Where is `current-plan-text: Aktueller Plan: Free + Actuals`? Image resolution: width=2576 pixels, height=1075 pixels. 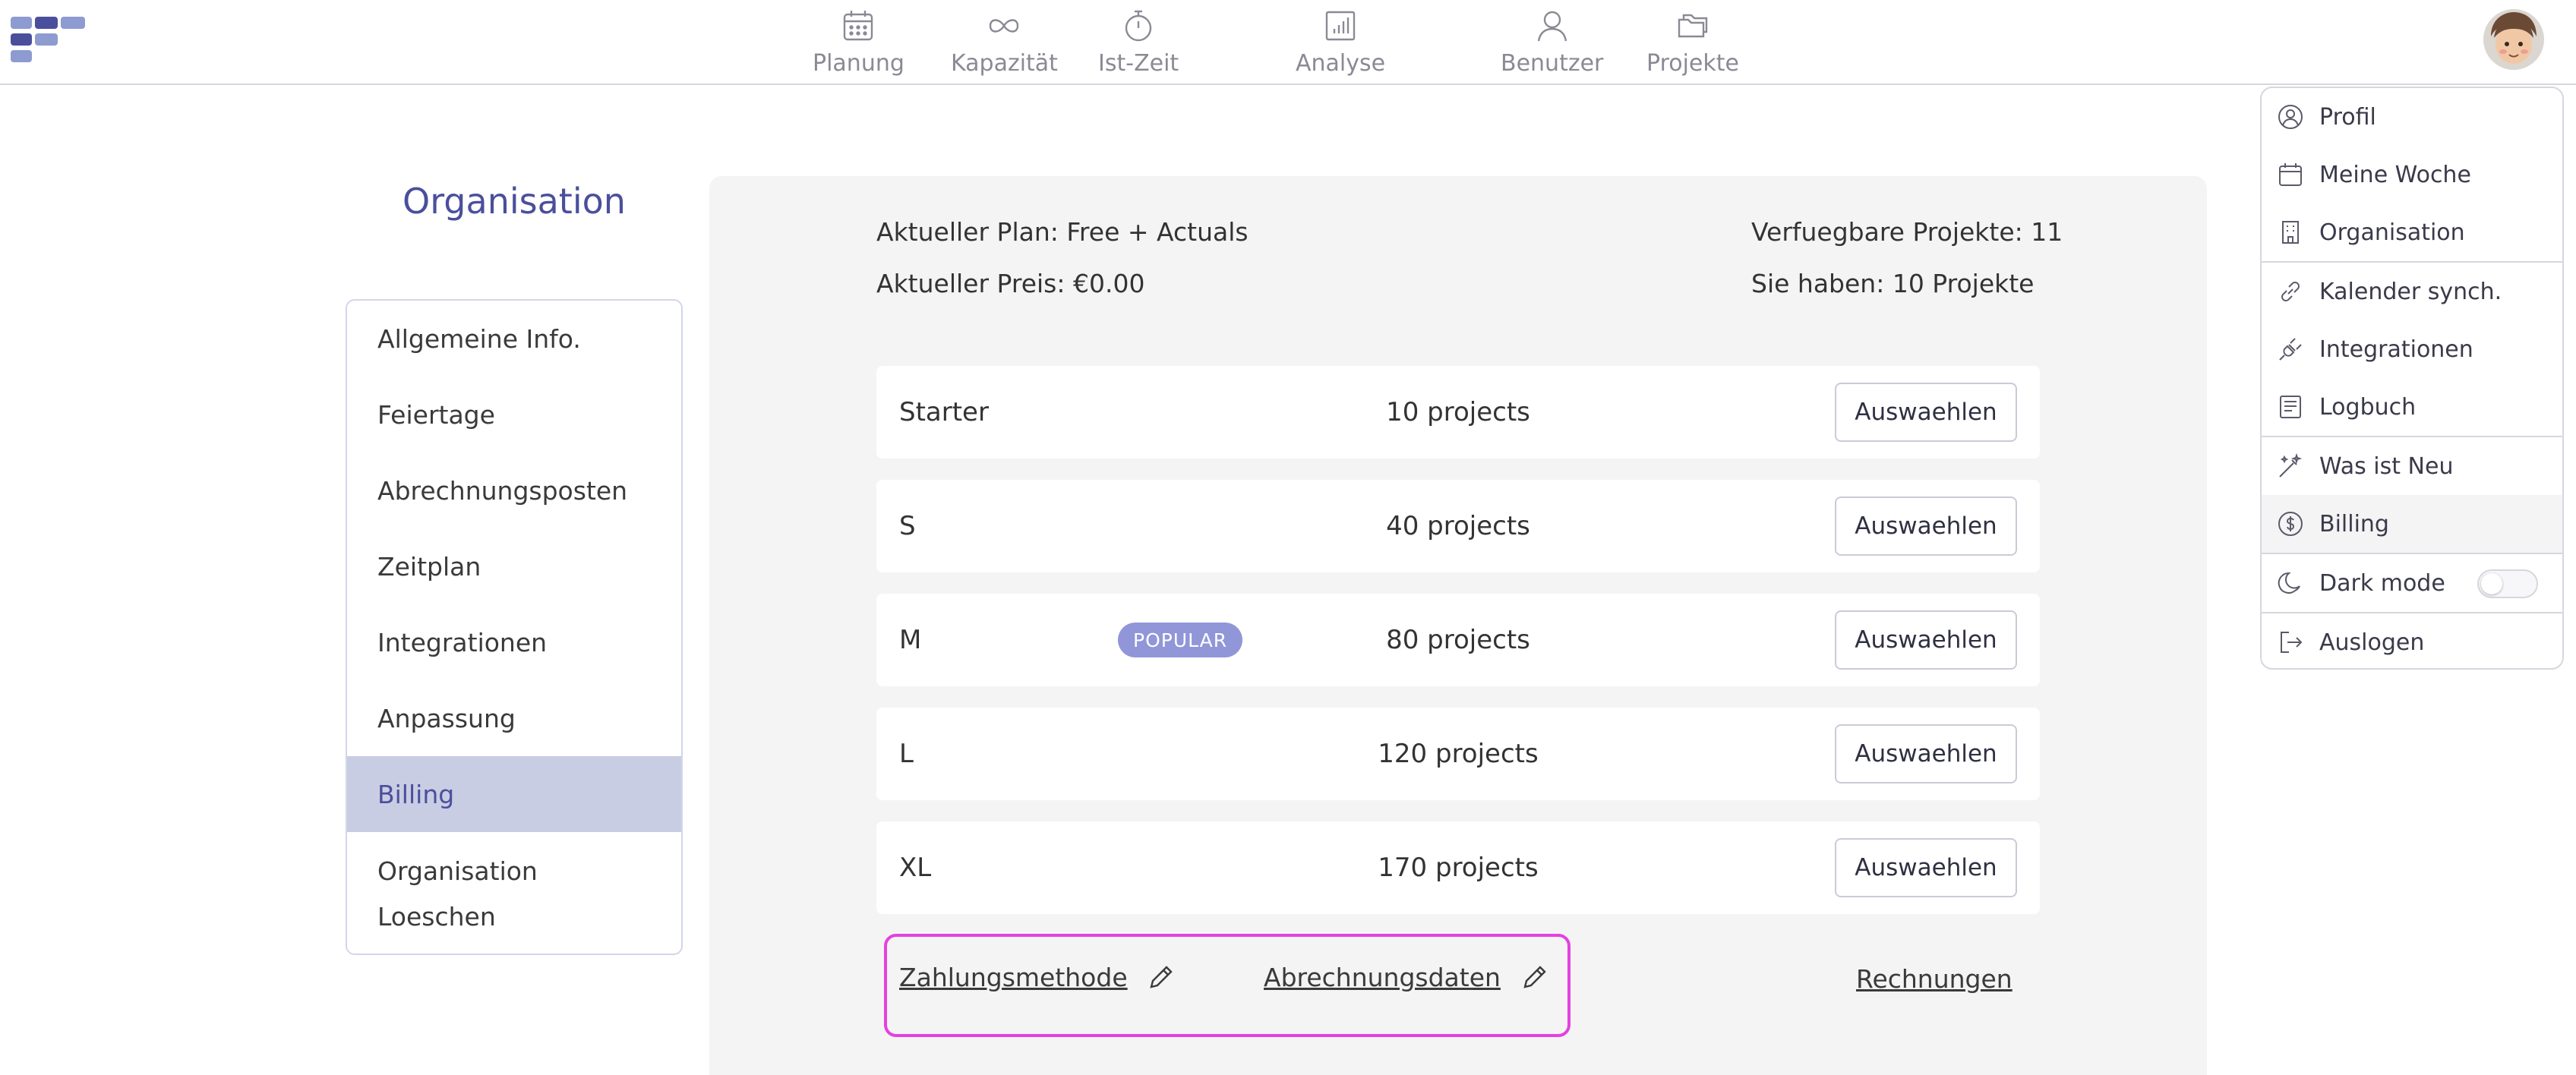
current-plan-text: Aktueller Plan: Free + Actuals is located at coordinates (1062, 232).